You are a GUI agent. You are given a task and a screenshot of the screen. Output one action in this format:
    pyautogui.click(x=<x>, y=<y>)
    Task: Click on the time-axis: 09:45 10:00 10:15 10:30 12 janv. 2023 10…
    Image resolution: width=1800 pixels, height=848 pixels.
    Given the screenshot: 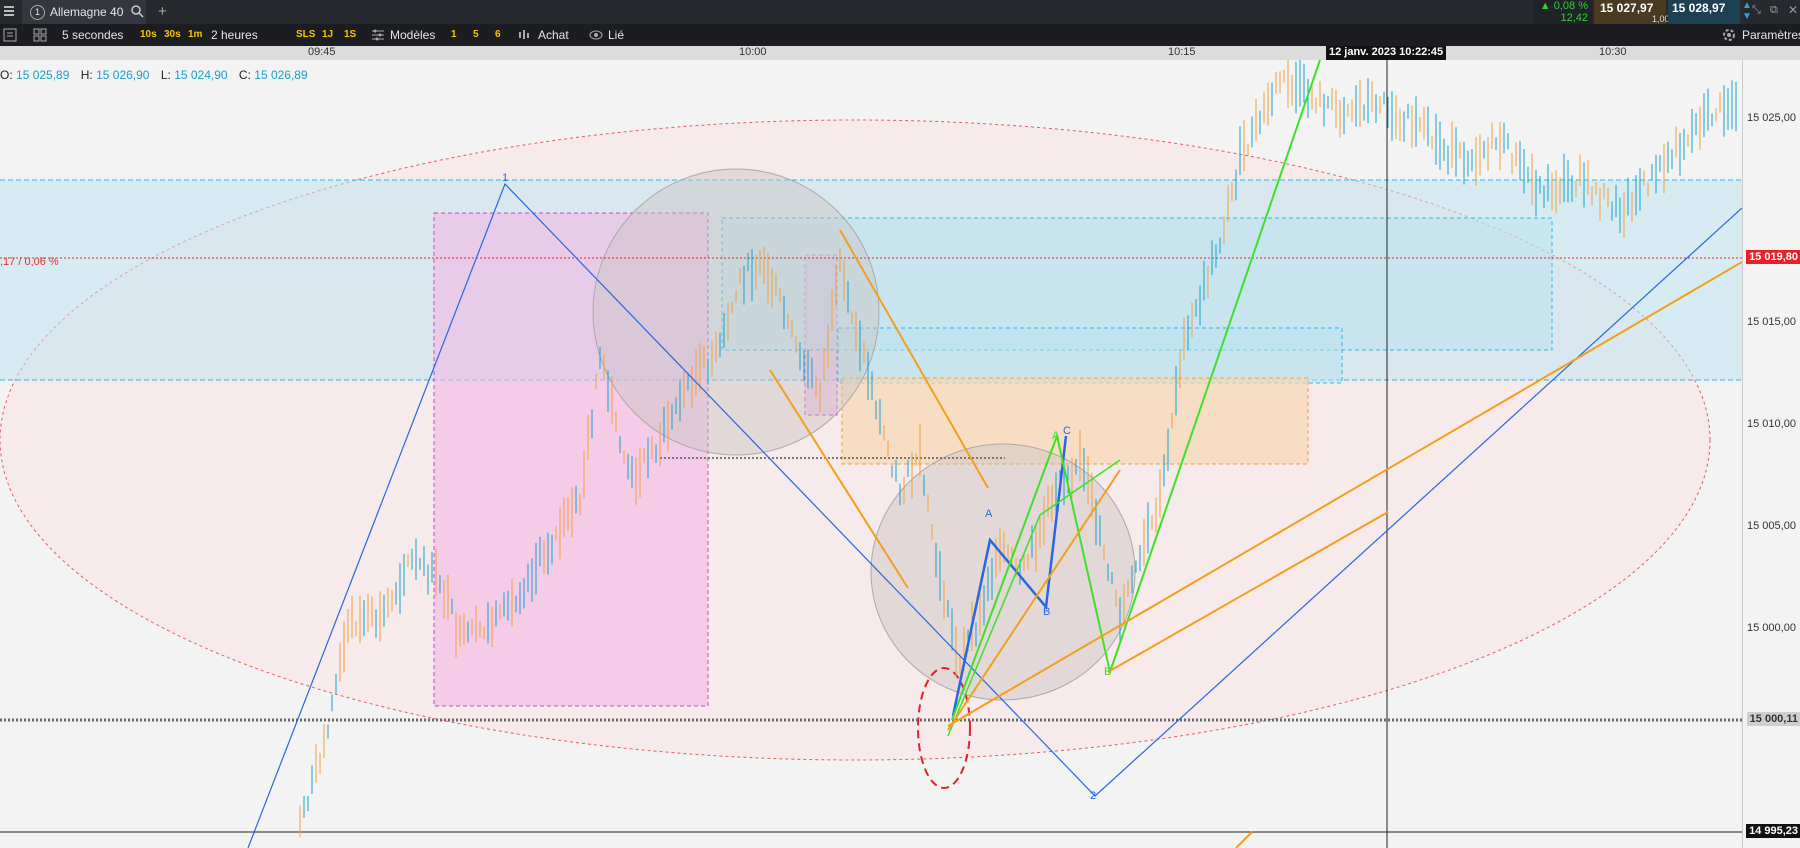 What is the action you would take?
    pyautogui.click(x=900, y=53)
    